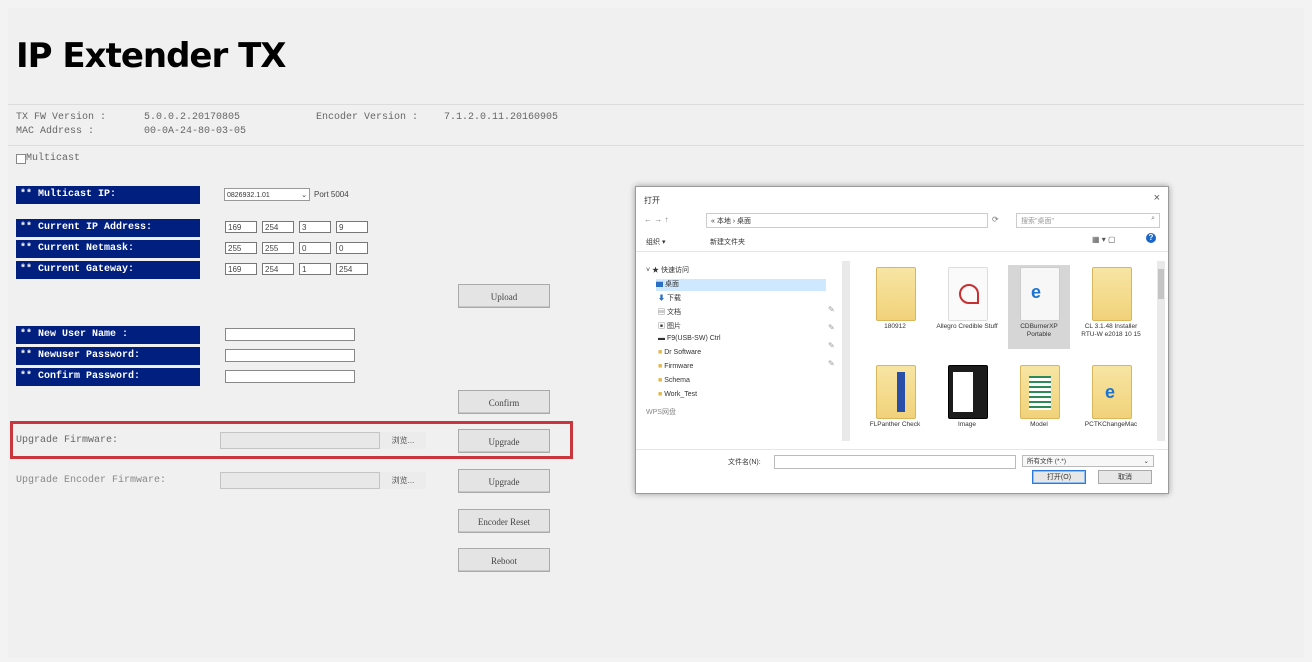  Describe the element at coordinates (91, 480) in the screenshot. I see `upgrade-encoder-firmware-label: Upgrade Encoder Firmware:` at that location.